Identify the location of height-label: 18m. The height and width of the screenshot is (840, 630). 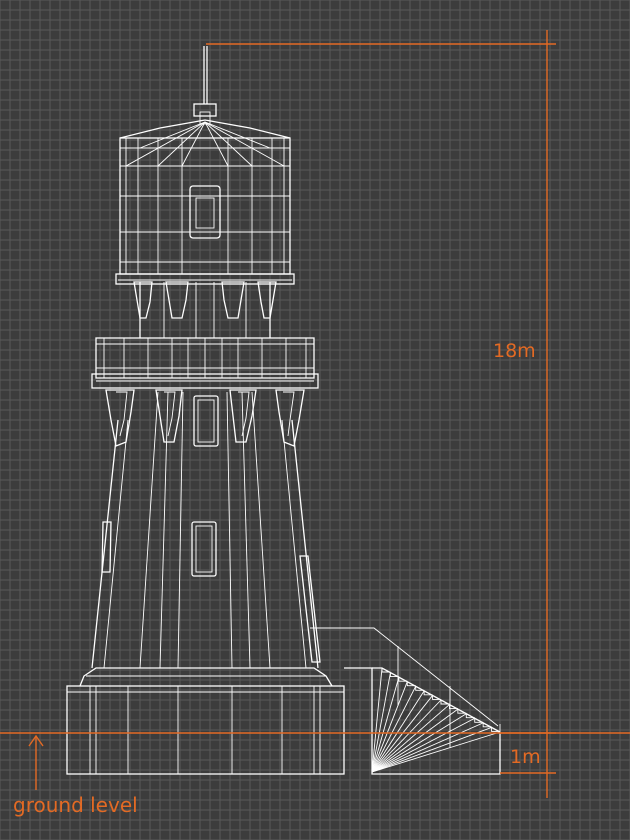
(514, 351).